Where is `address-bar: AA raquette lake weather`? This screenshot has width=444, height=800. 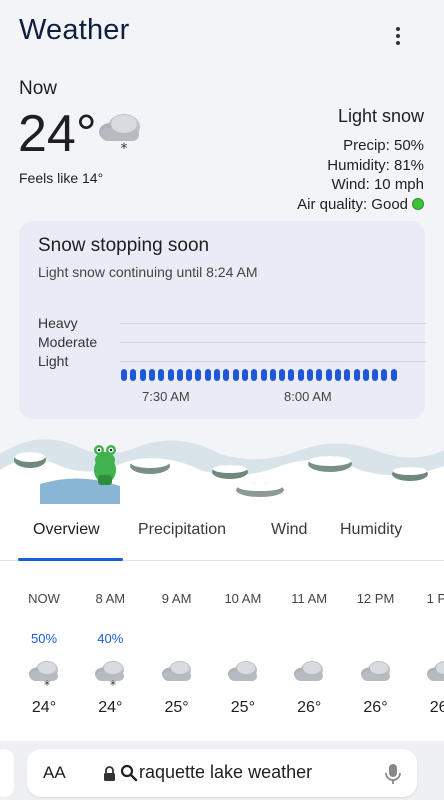 address-bar: AA raquette lake weather is located at coordinates (222, 773).